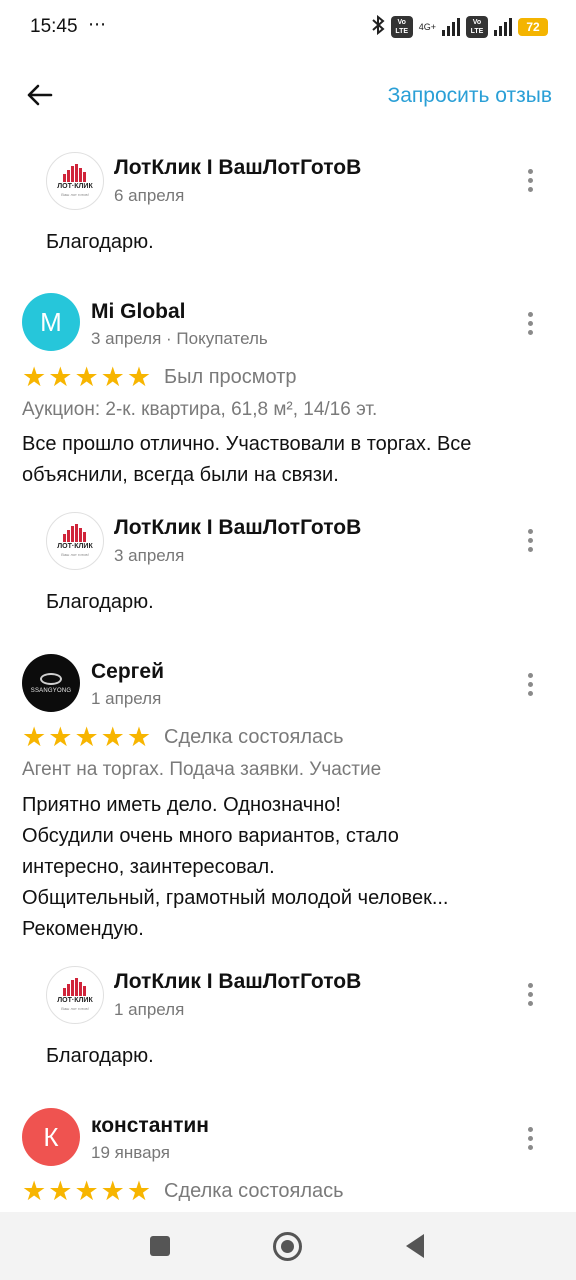  Describe the element at coordinates (533, 27) in the screenshot. I see `battery-icon: 72` at that location.